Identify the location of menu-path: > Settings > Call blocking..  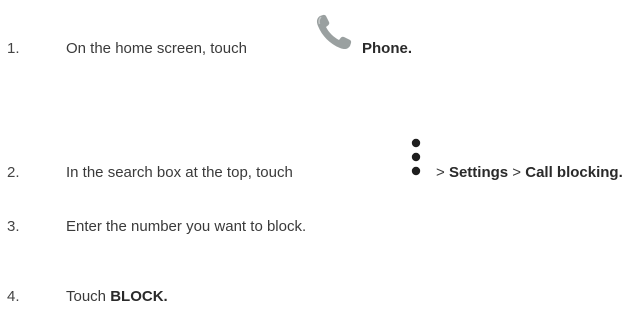
(529, 173).